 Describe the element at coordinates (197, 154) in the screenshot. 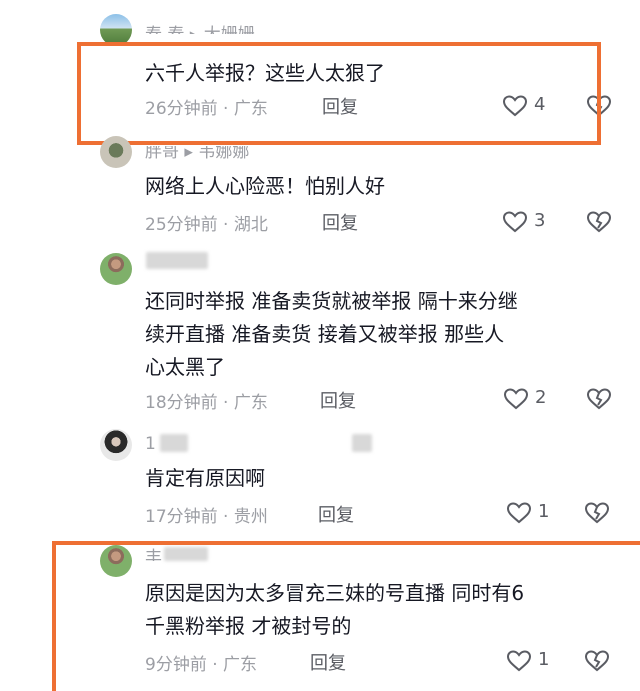

I see `username: 胖哥 ▸ 韦娜娜` at that location.